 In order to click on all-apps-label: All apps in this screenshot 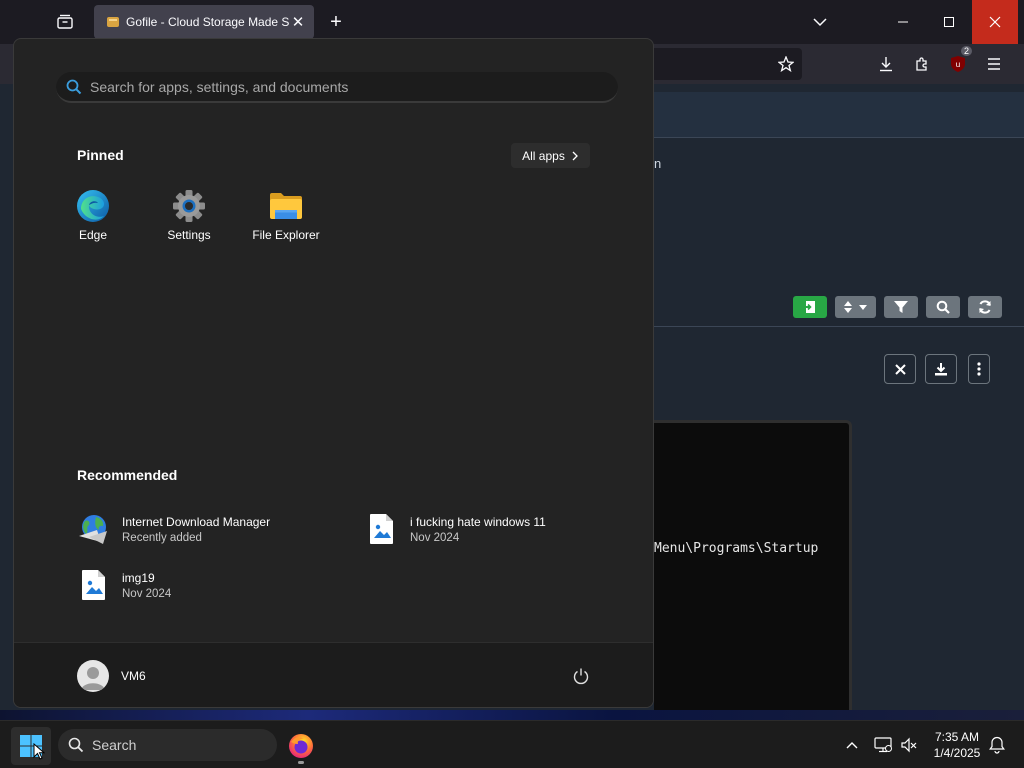, I will do `click(543, 155)`.